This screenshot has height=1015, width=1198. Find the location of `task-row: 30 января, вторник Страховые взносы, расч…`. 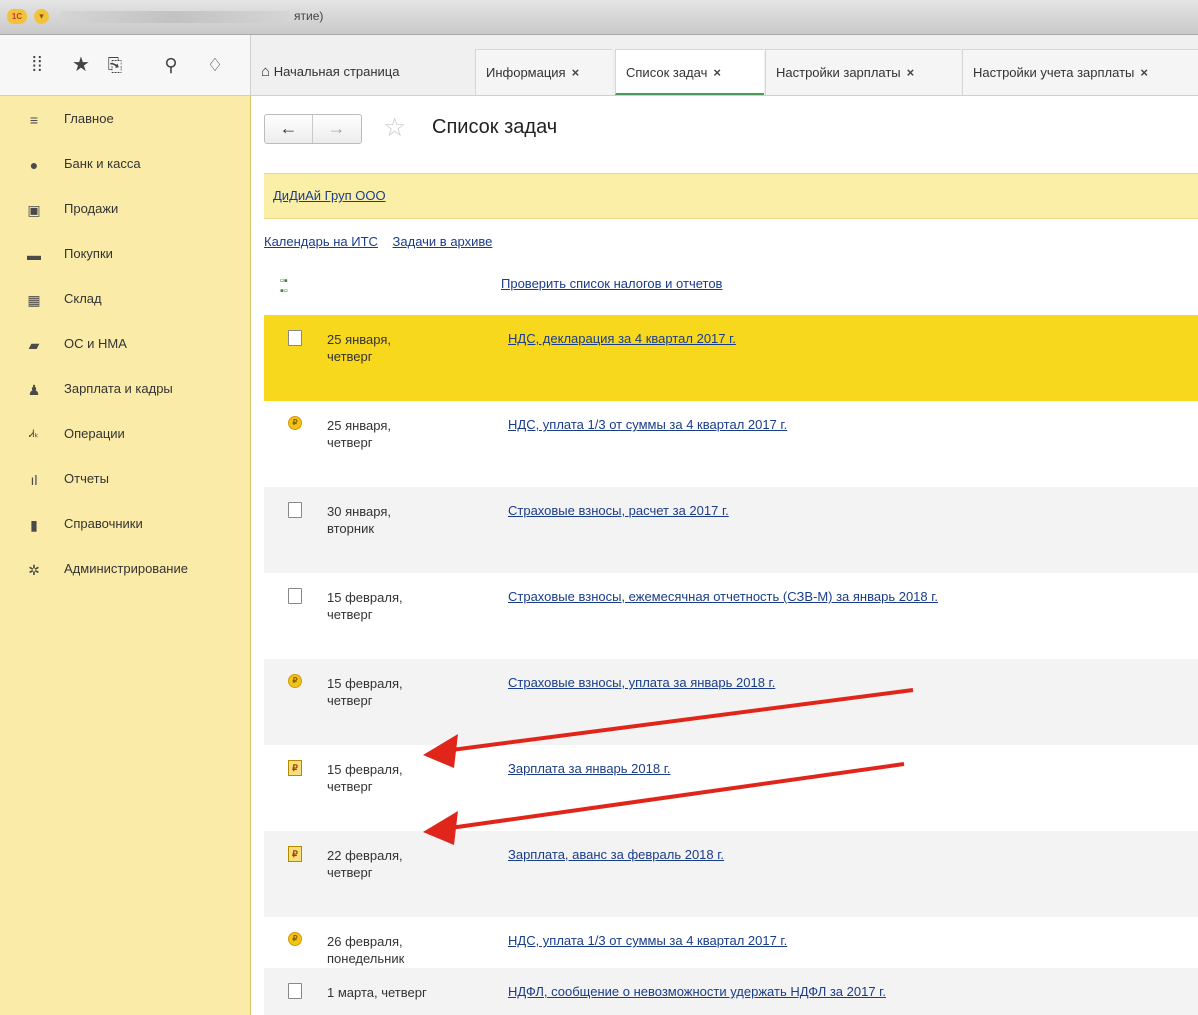

task-row: 30 января, вторник Страховые взносы, расч… is located at coordinates (731, 530).